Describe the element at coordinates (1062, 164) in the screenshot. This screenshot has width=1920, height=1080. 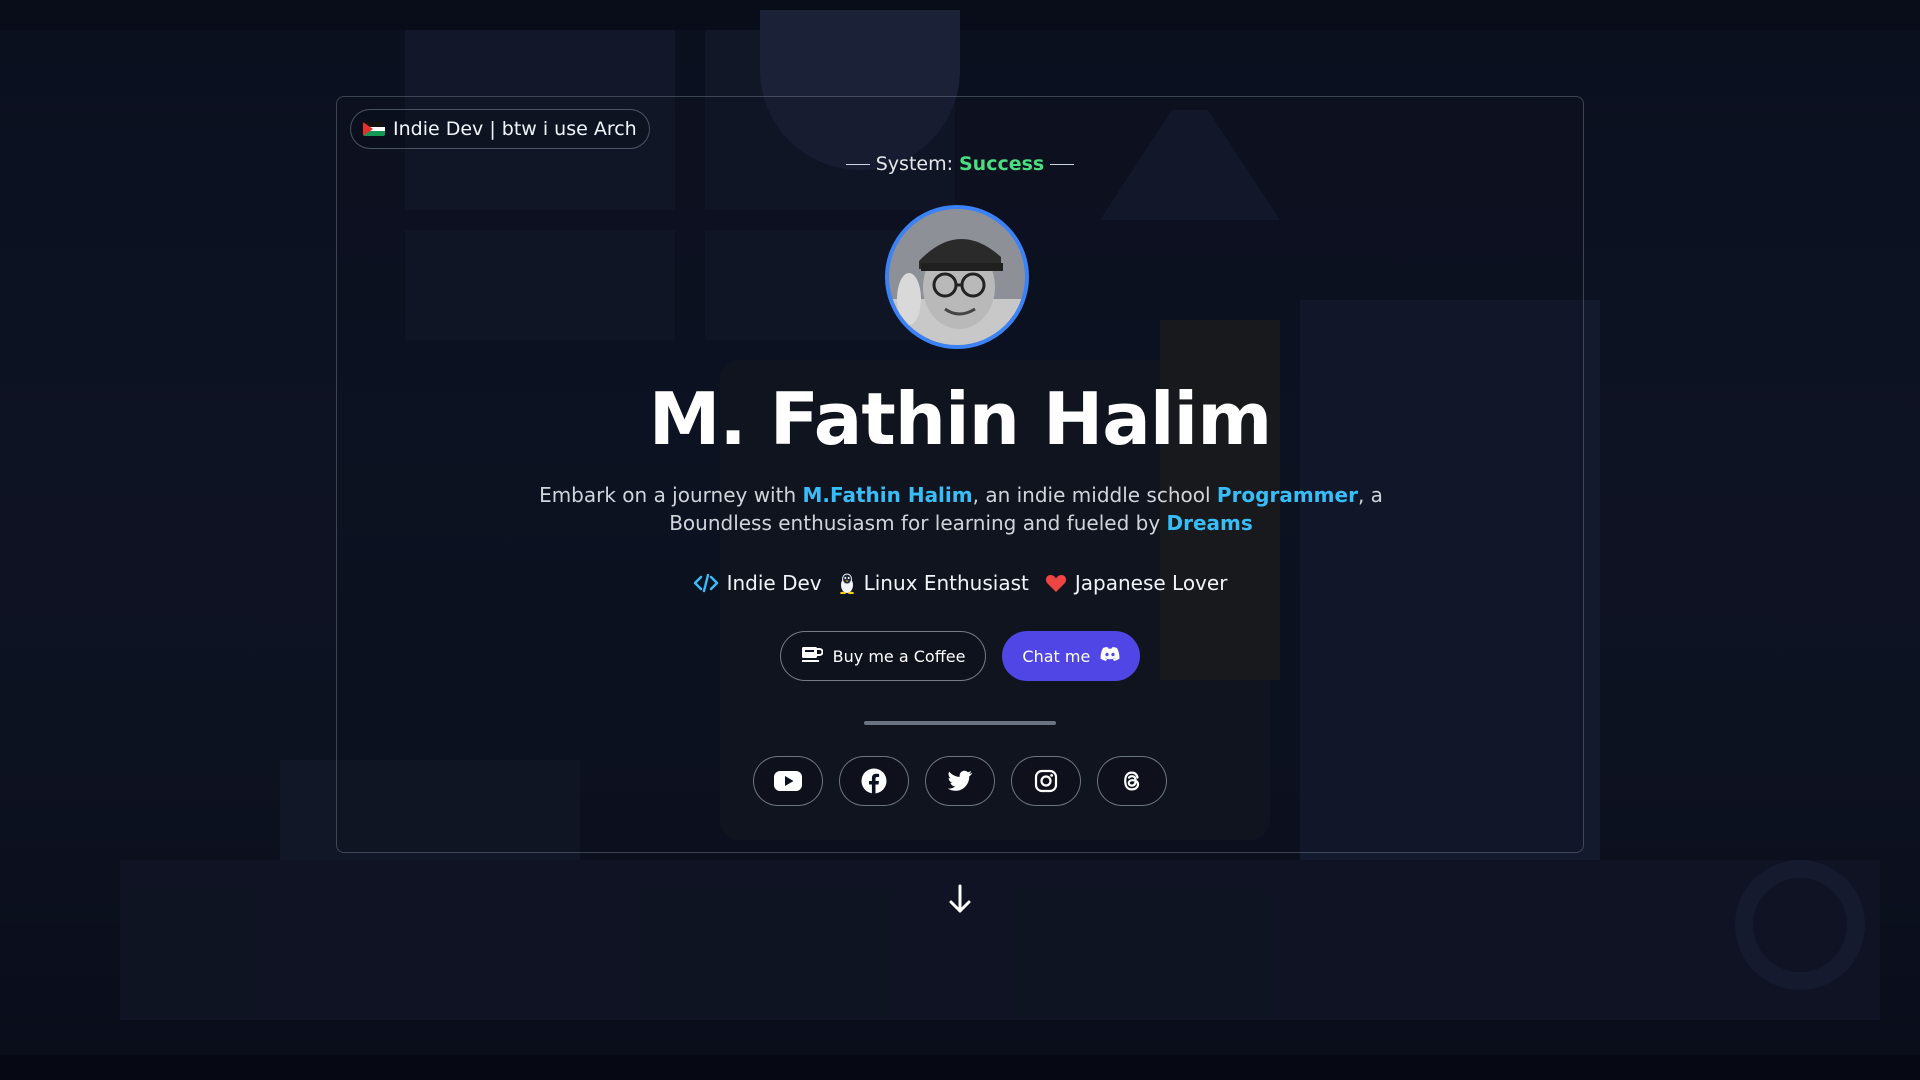
I see `status-divider-right` at that location.